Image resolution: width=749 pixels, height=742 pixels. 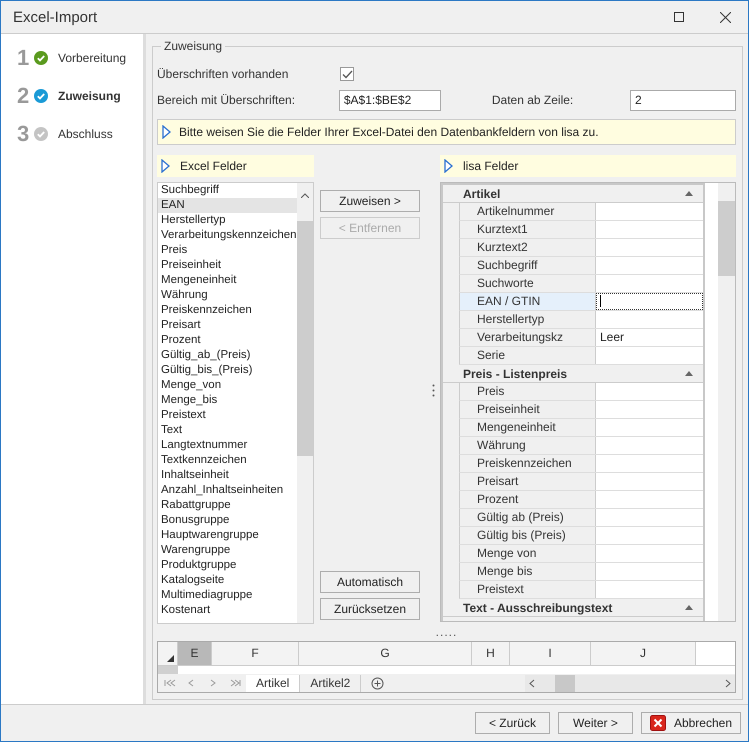 I want to click on cancel-button: Abbrechen, so click(x=690, y=723).